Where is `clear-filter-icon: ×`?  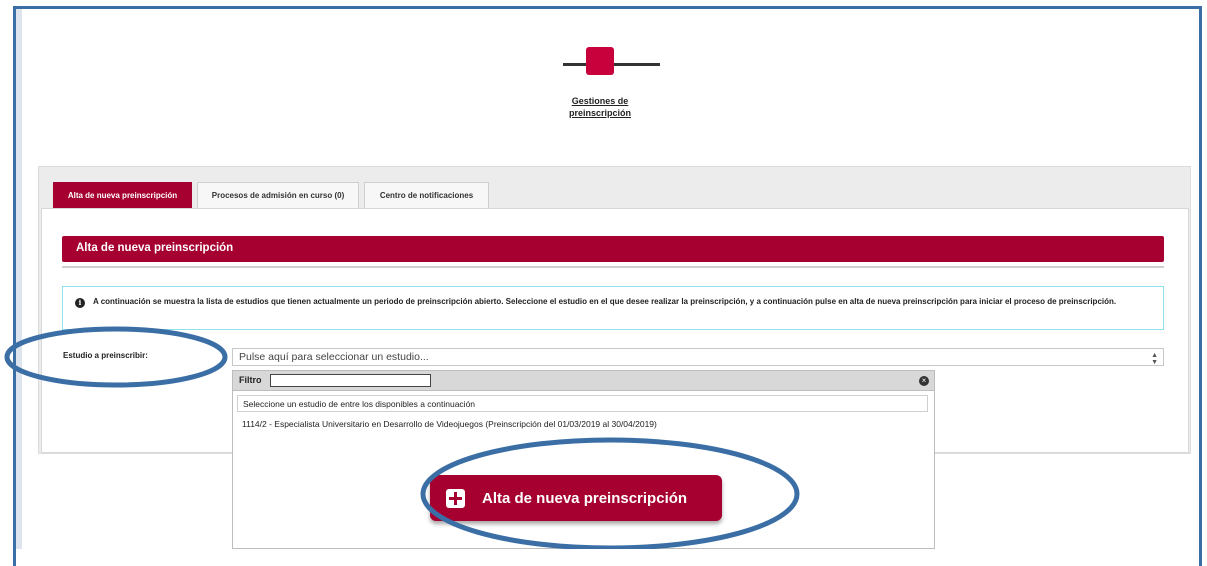
clear-filter-icon: × is located at coordinates (924, 381).